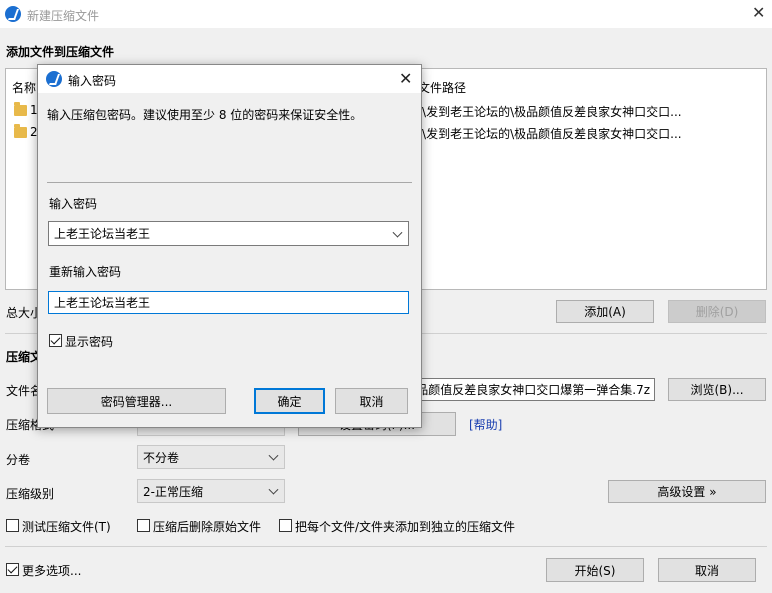 The height and width of the screenshot is (593, 772). What do you see at coordinates (207, 527) in the screenshot?
I see `delete-after-label: 压缩后删除原始文件` at bounding box center [207, 527].